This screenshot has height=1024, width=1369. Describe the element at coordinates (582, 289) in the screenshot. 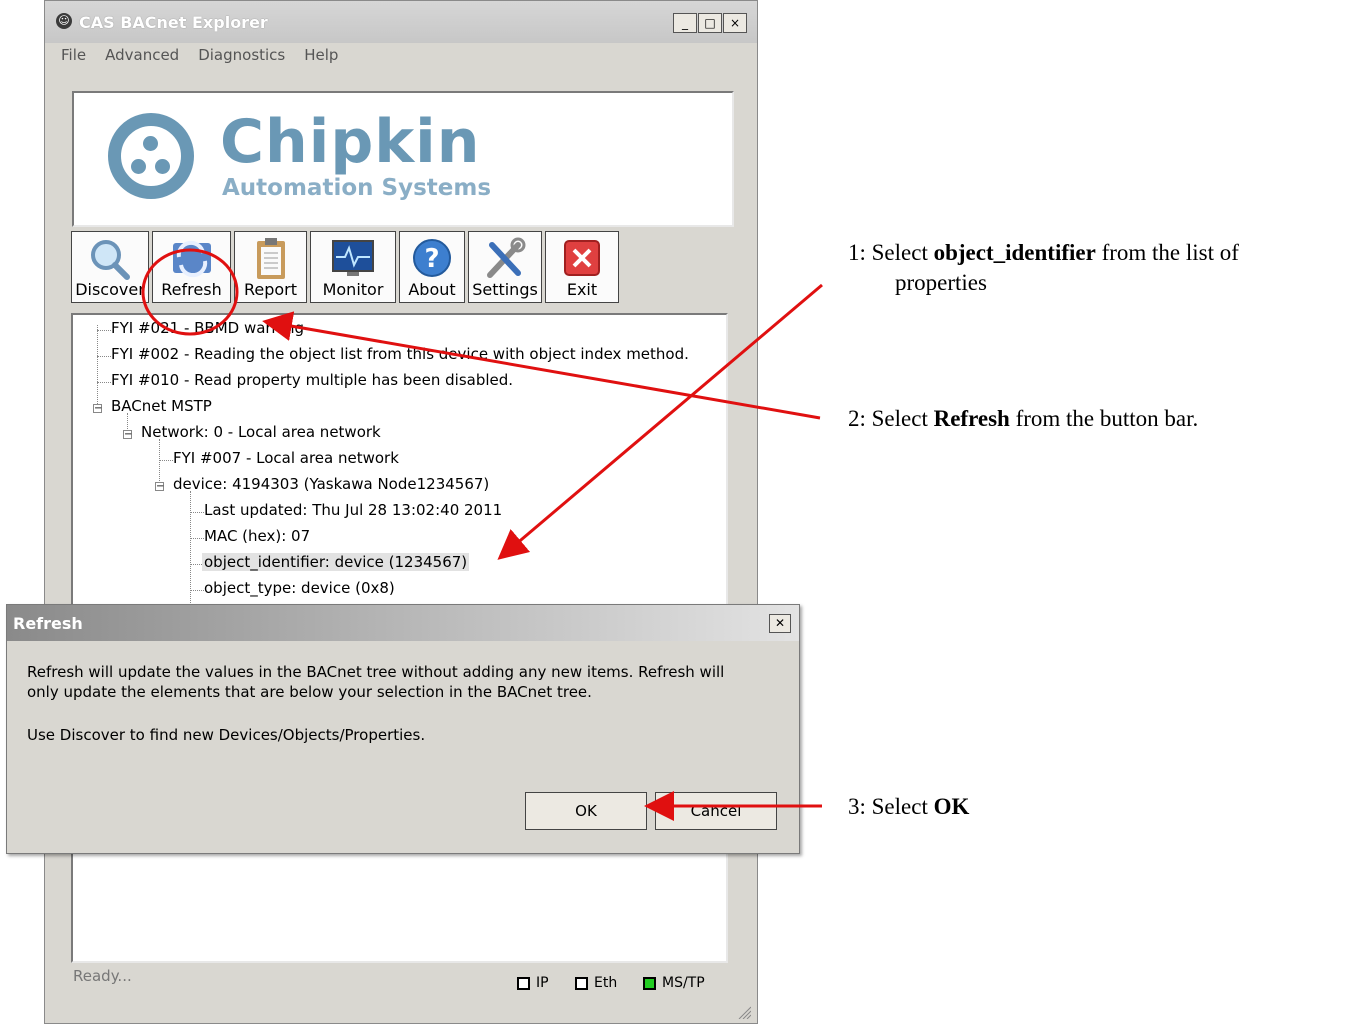

I see `exit-label: Exit` at that location.